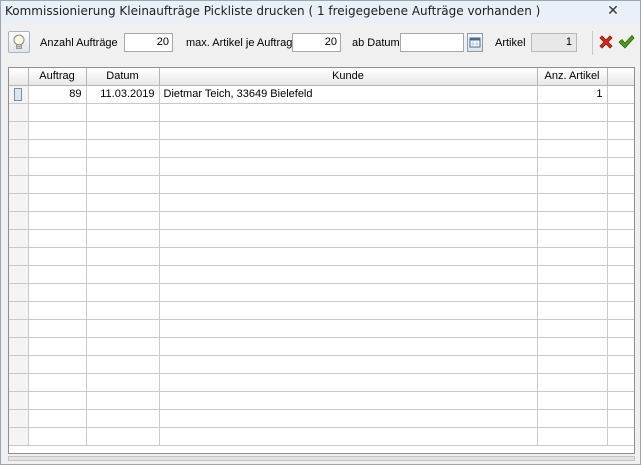  Describe the element at coordinates (432, 42) in the screenshot. I see `ab-datum-input` at that location.